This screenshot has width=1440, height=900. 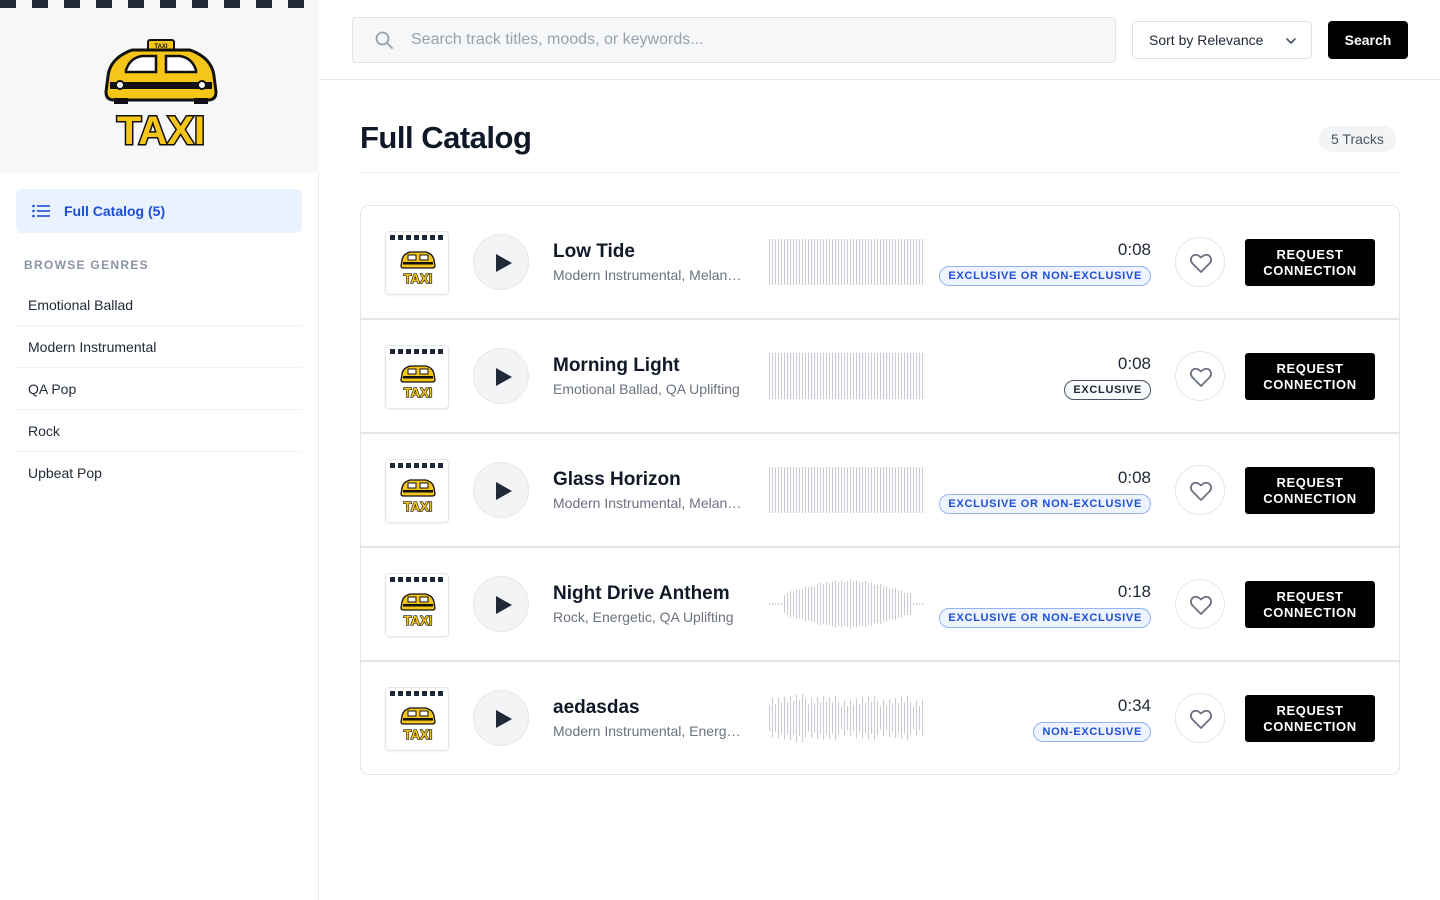 I want to click on search-button: Search, so click(x=1368, y=40).